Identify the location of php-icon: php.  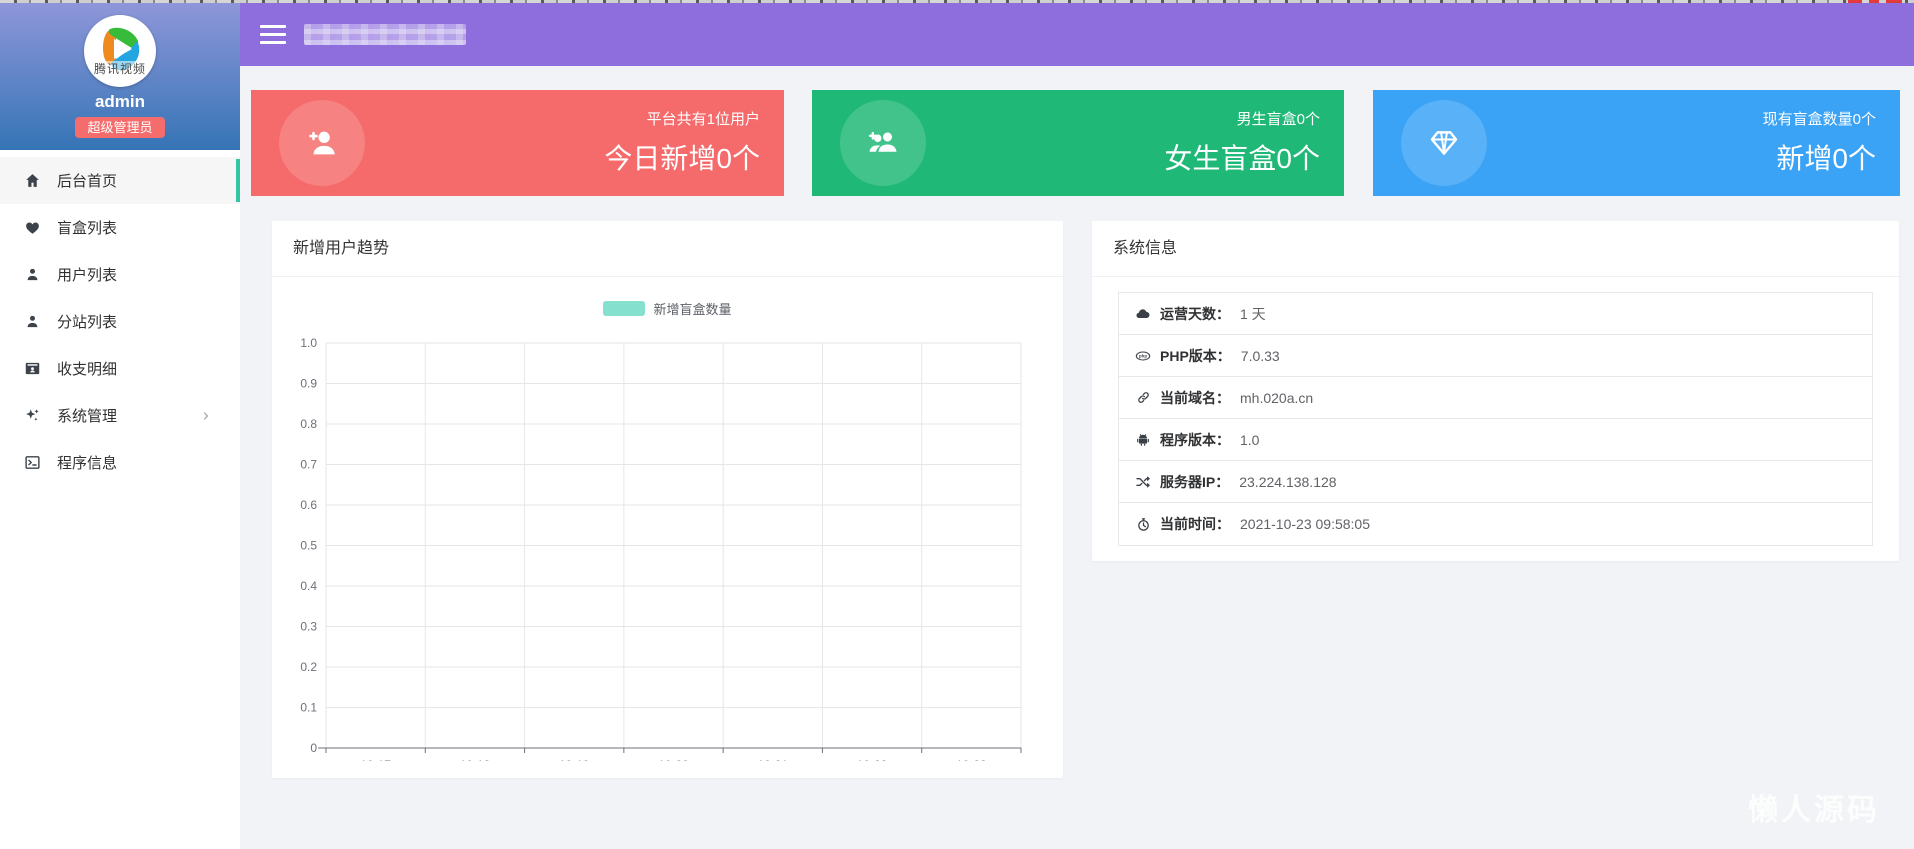
(1143, 356).